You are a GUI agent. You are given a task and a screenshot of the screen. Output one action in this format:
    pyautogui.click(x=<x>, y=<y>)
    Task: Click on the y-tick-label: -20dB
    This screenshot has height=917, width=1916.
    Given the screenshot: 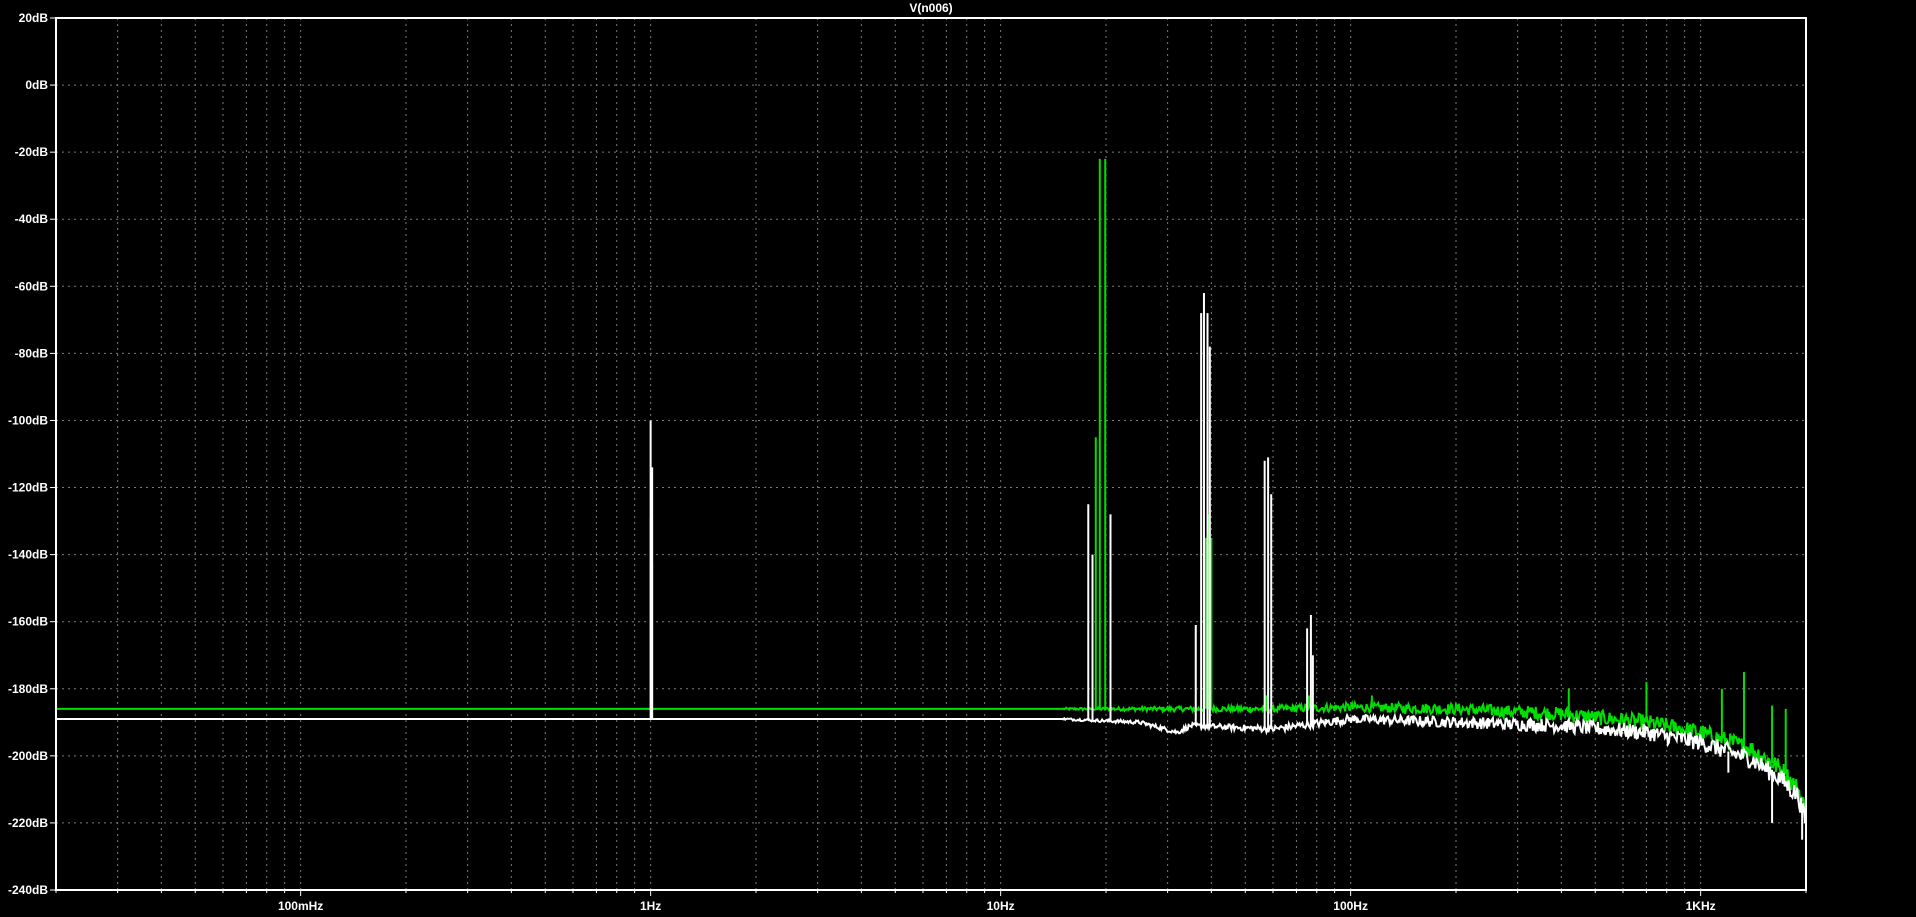 What is the action you would take?
    pyautogui.click(x=32, y=152)
    